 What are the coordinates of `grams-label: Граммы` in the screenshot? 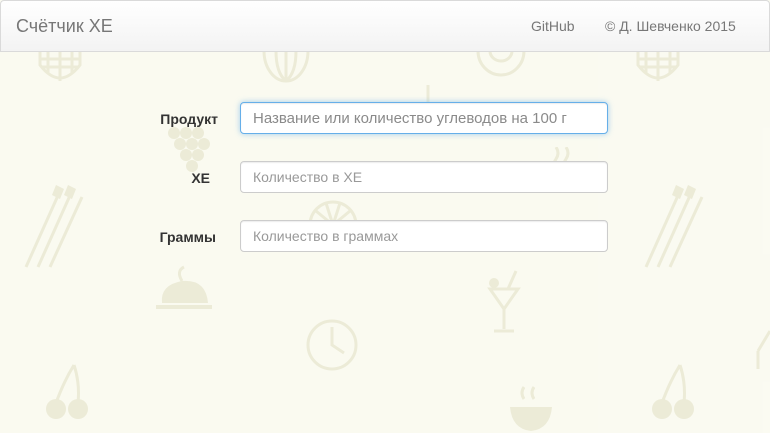 It's located at (187, 237).